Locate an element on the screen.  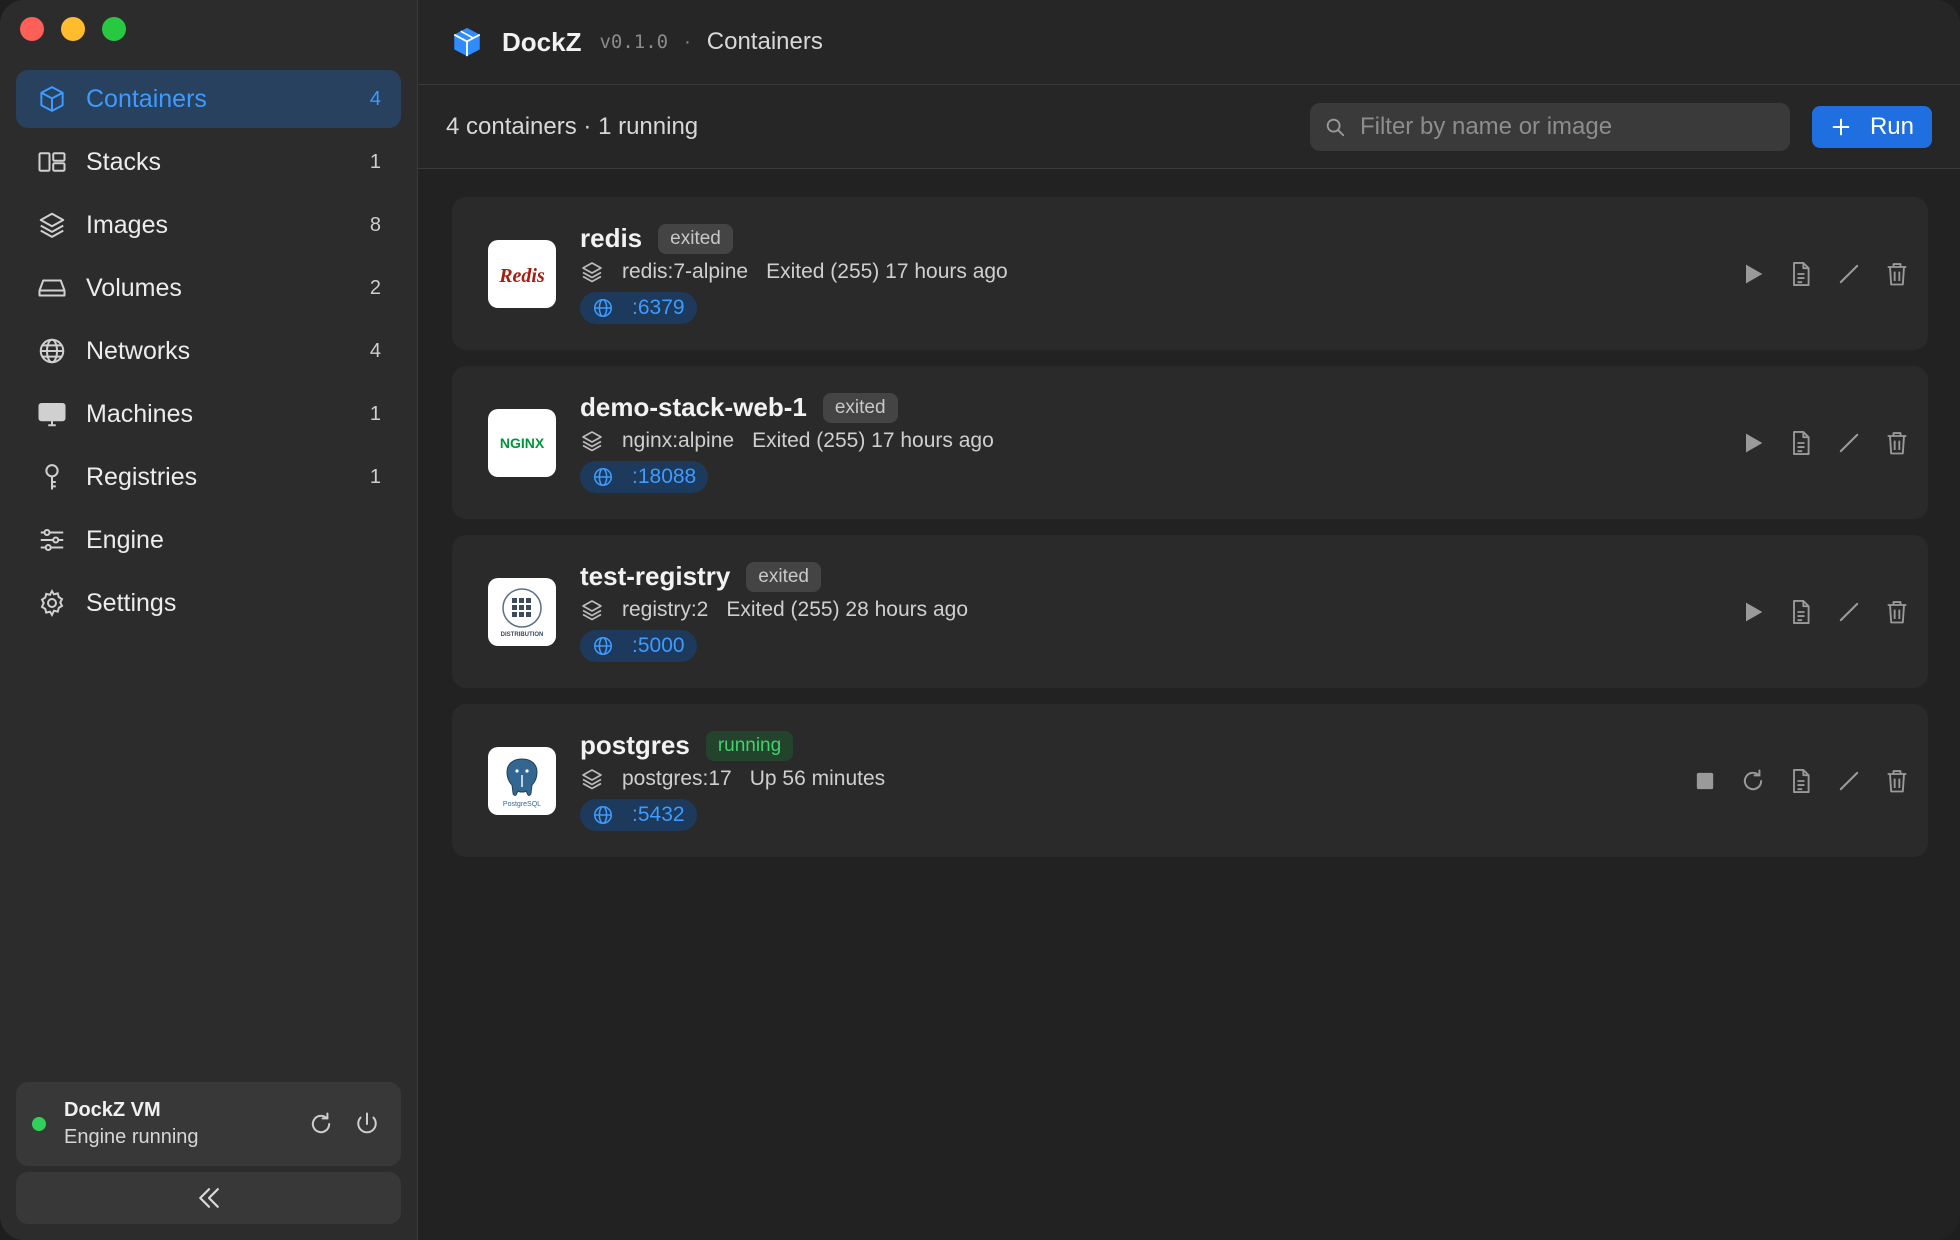
sidebar-item-images: Images 8 is located at coordinates (208, 225).